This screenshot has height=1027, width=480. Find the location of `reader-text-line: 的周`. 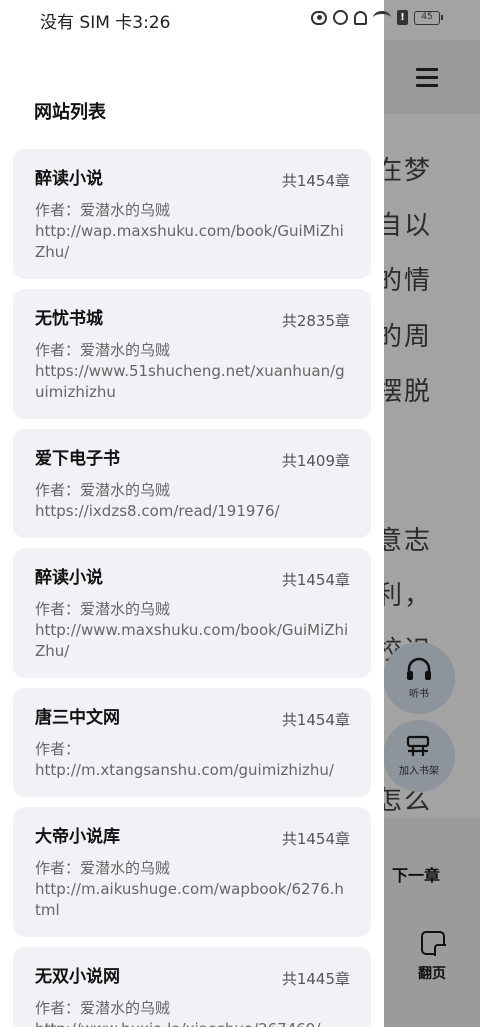

reader-text-line: 的周 is located at coordinates (404, 337).